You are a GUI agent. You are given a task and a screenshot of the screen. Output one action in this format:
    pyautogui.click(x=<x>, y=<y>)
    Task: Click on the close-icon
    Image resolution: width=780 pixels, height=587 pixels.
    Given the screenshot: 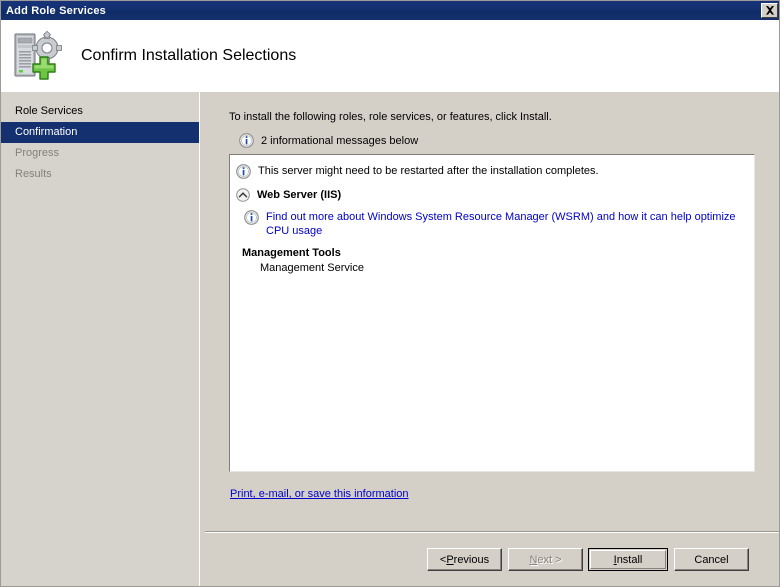 What is the action you would take?
    pyautogui.click(x=769, y=10)
    